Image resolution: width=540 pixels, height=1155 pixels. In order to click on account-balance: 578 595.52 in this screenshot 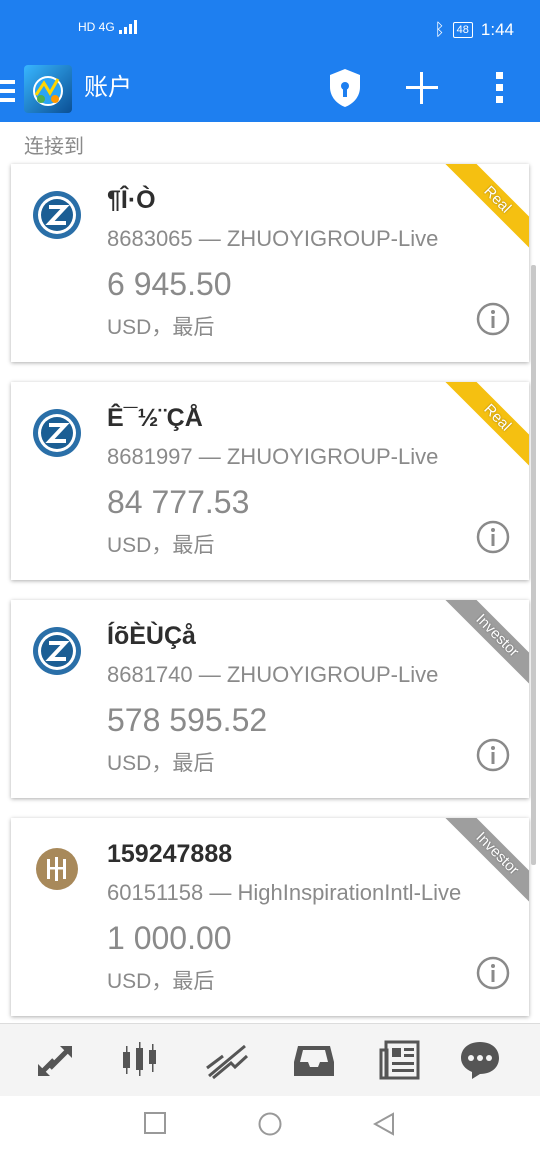, I will do `click(187, 720)`.